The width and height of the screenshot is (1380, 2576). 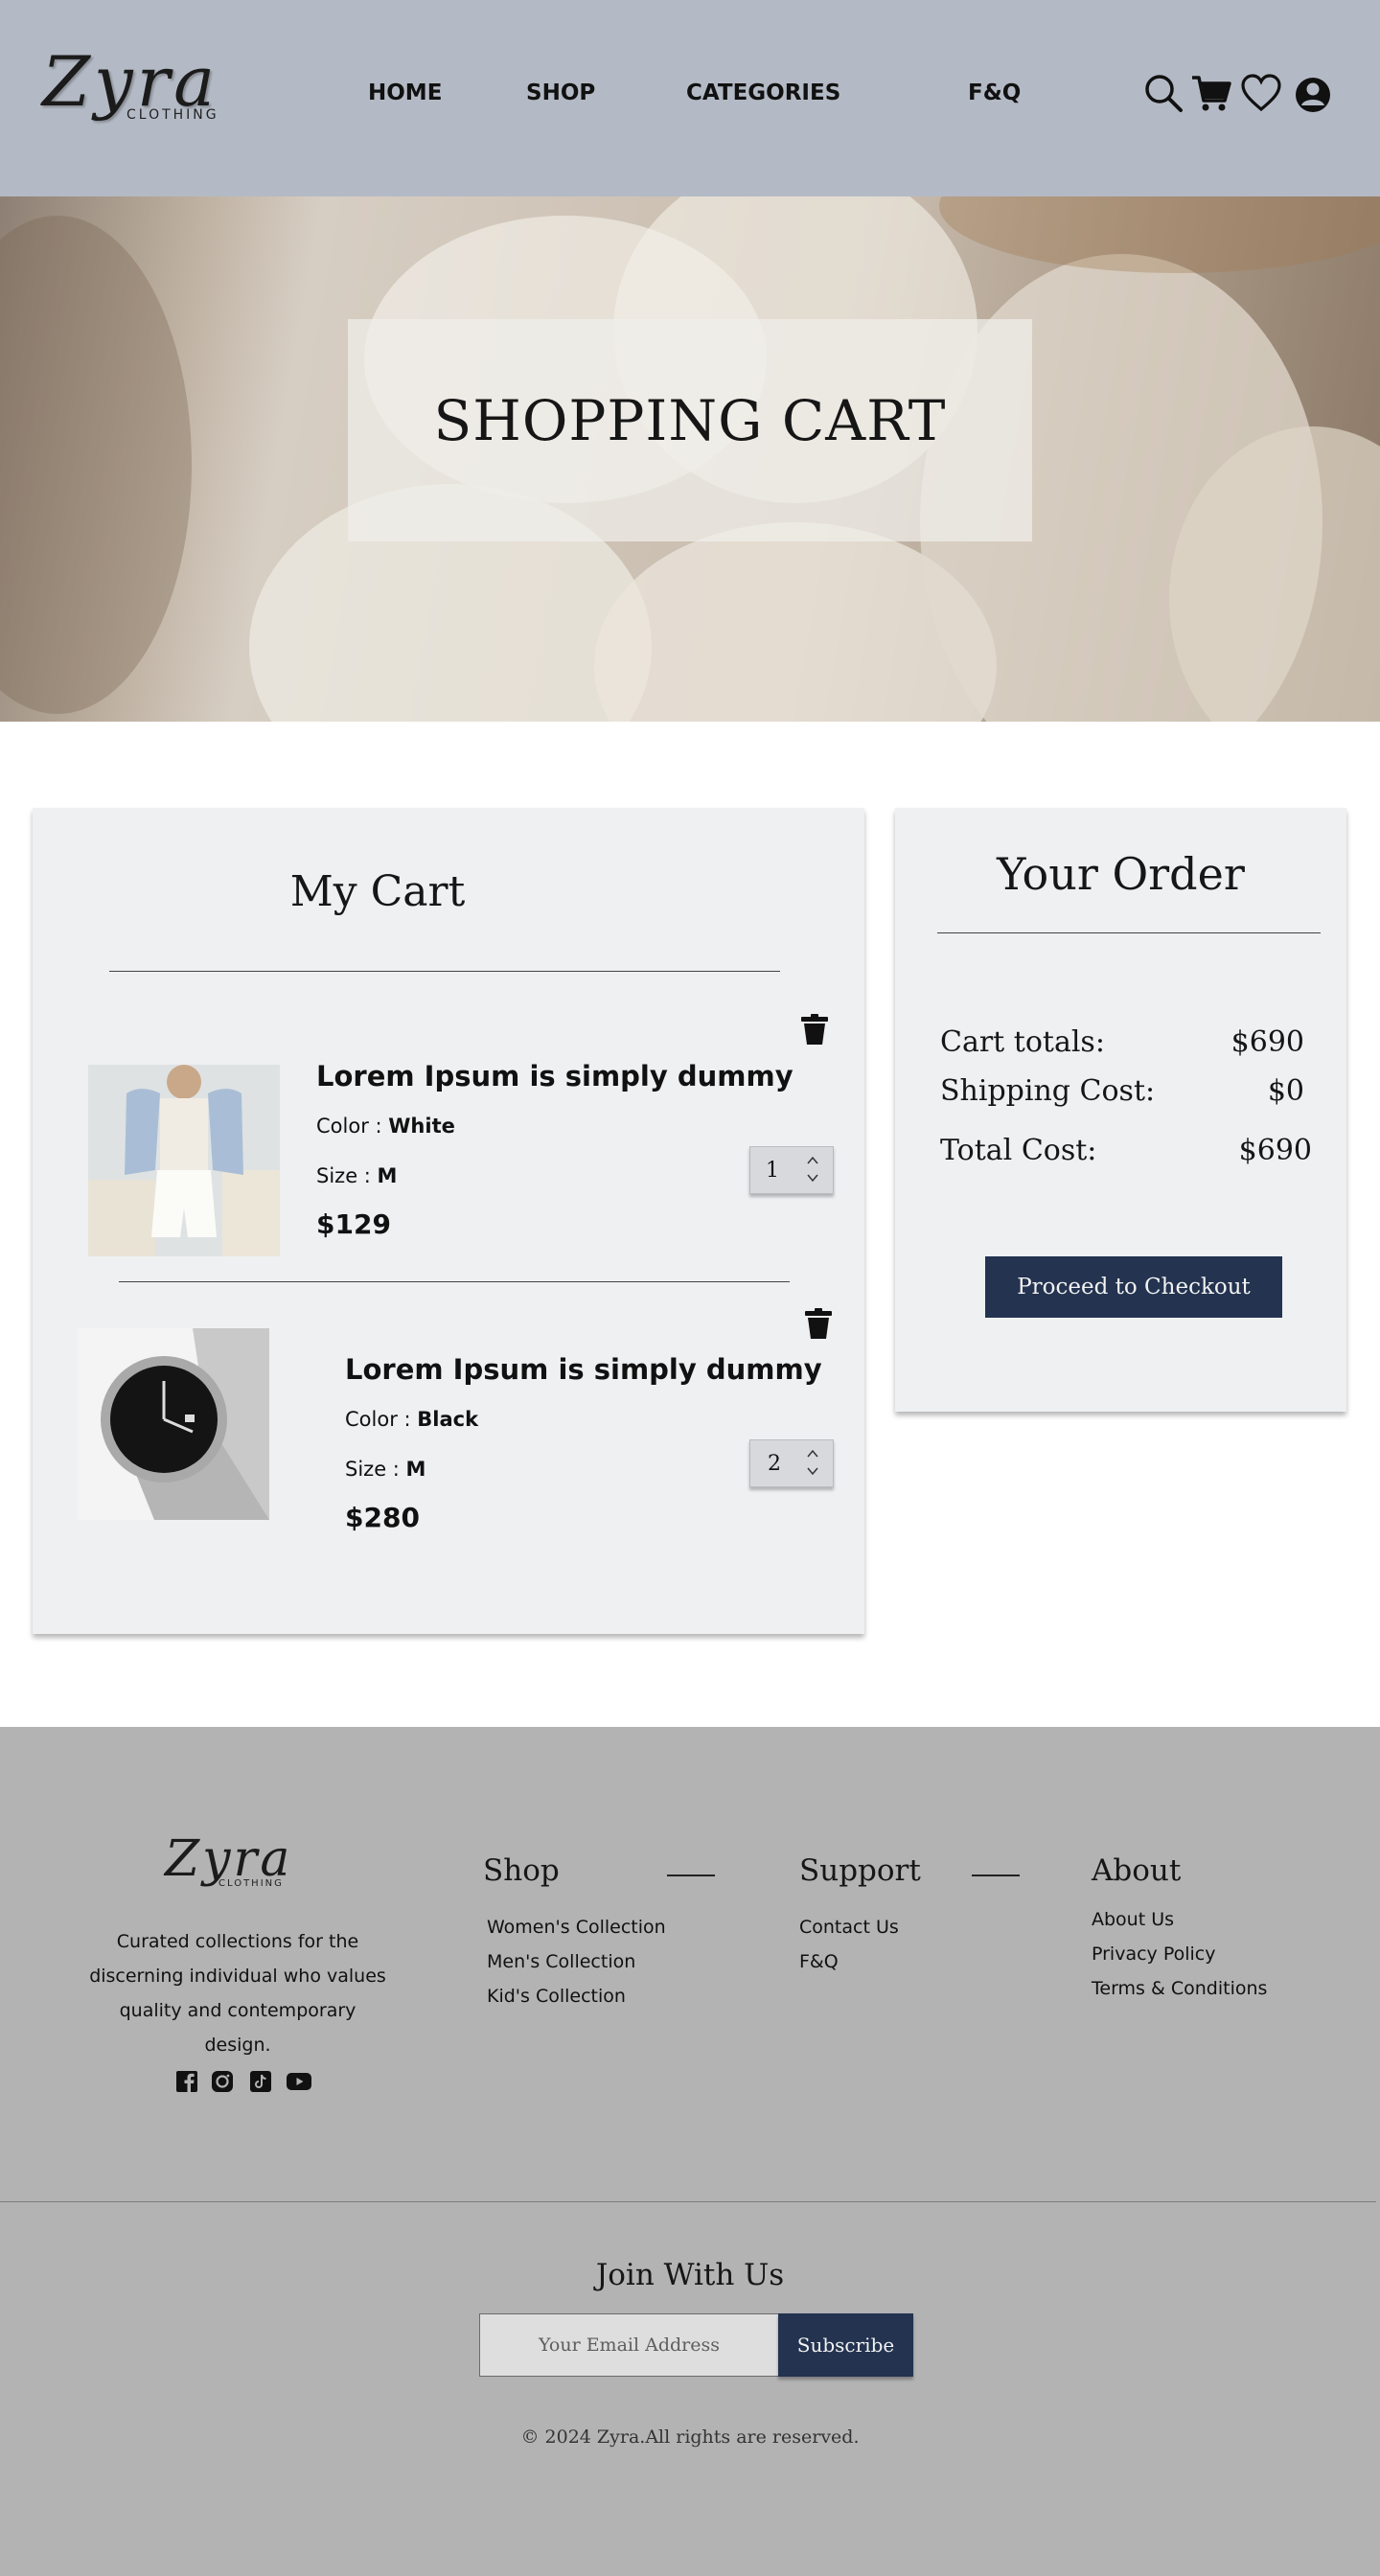 What do you see at coordinates (142, 86) in the screenshot?
I see `brand-logo: Zyra CLOTHING` at bounding box center [142, 86].